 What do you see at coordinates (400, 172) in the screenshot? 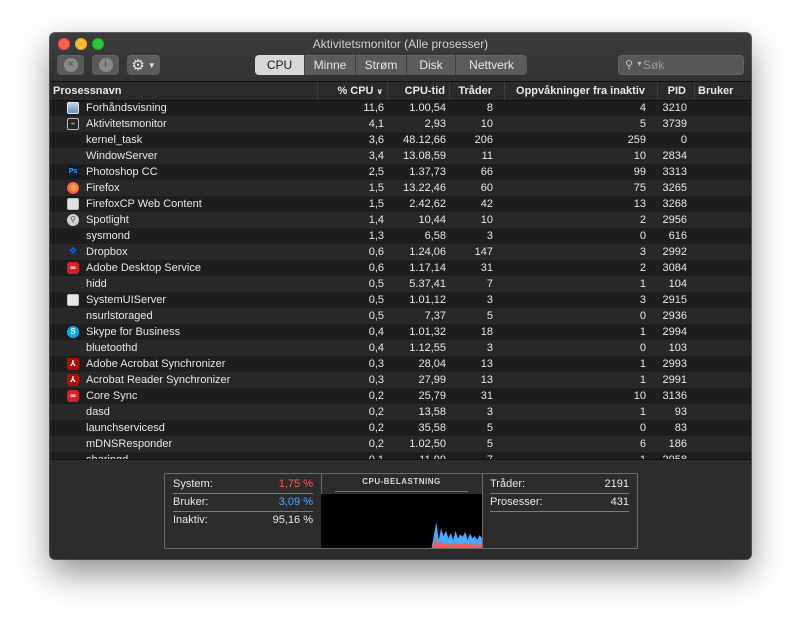
I see `table-row: Ps Photoshop CC 2,5 1.37,73 66 99 3313` at bounding box center [400, 172].